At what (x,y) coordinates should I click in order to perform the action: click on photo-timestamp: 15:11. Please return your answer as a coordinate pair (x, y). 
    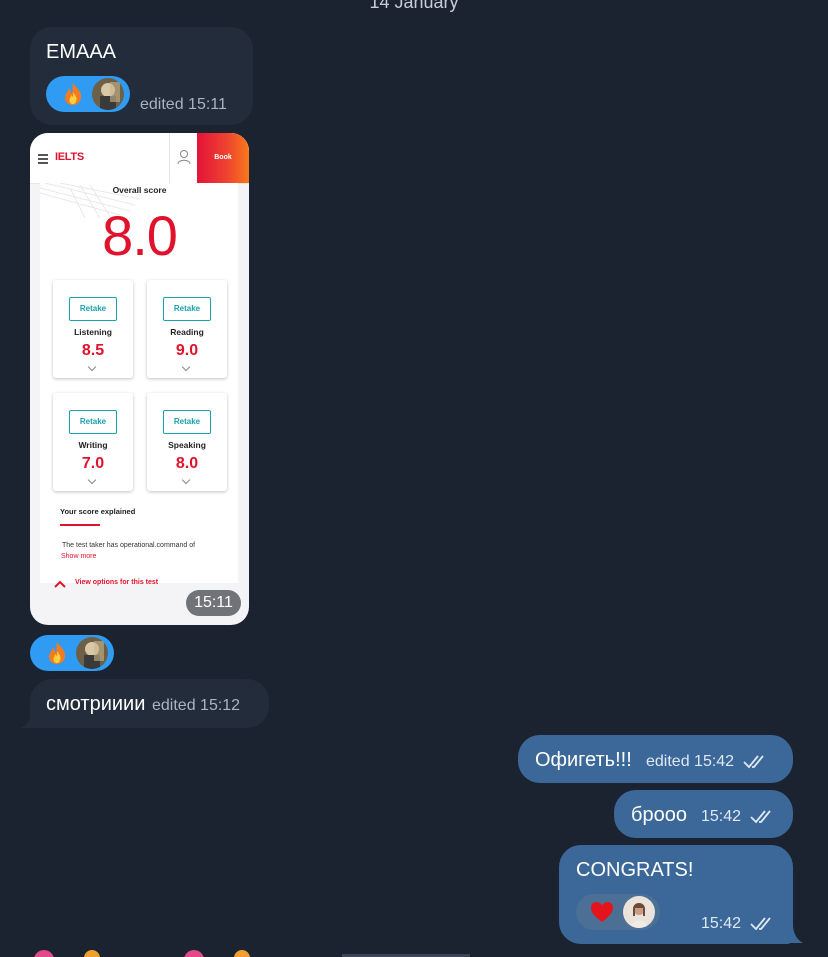
    Looking at the image, I should click on (213, 603).